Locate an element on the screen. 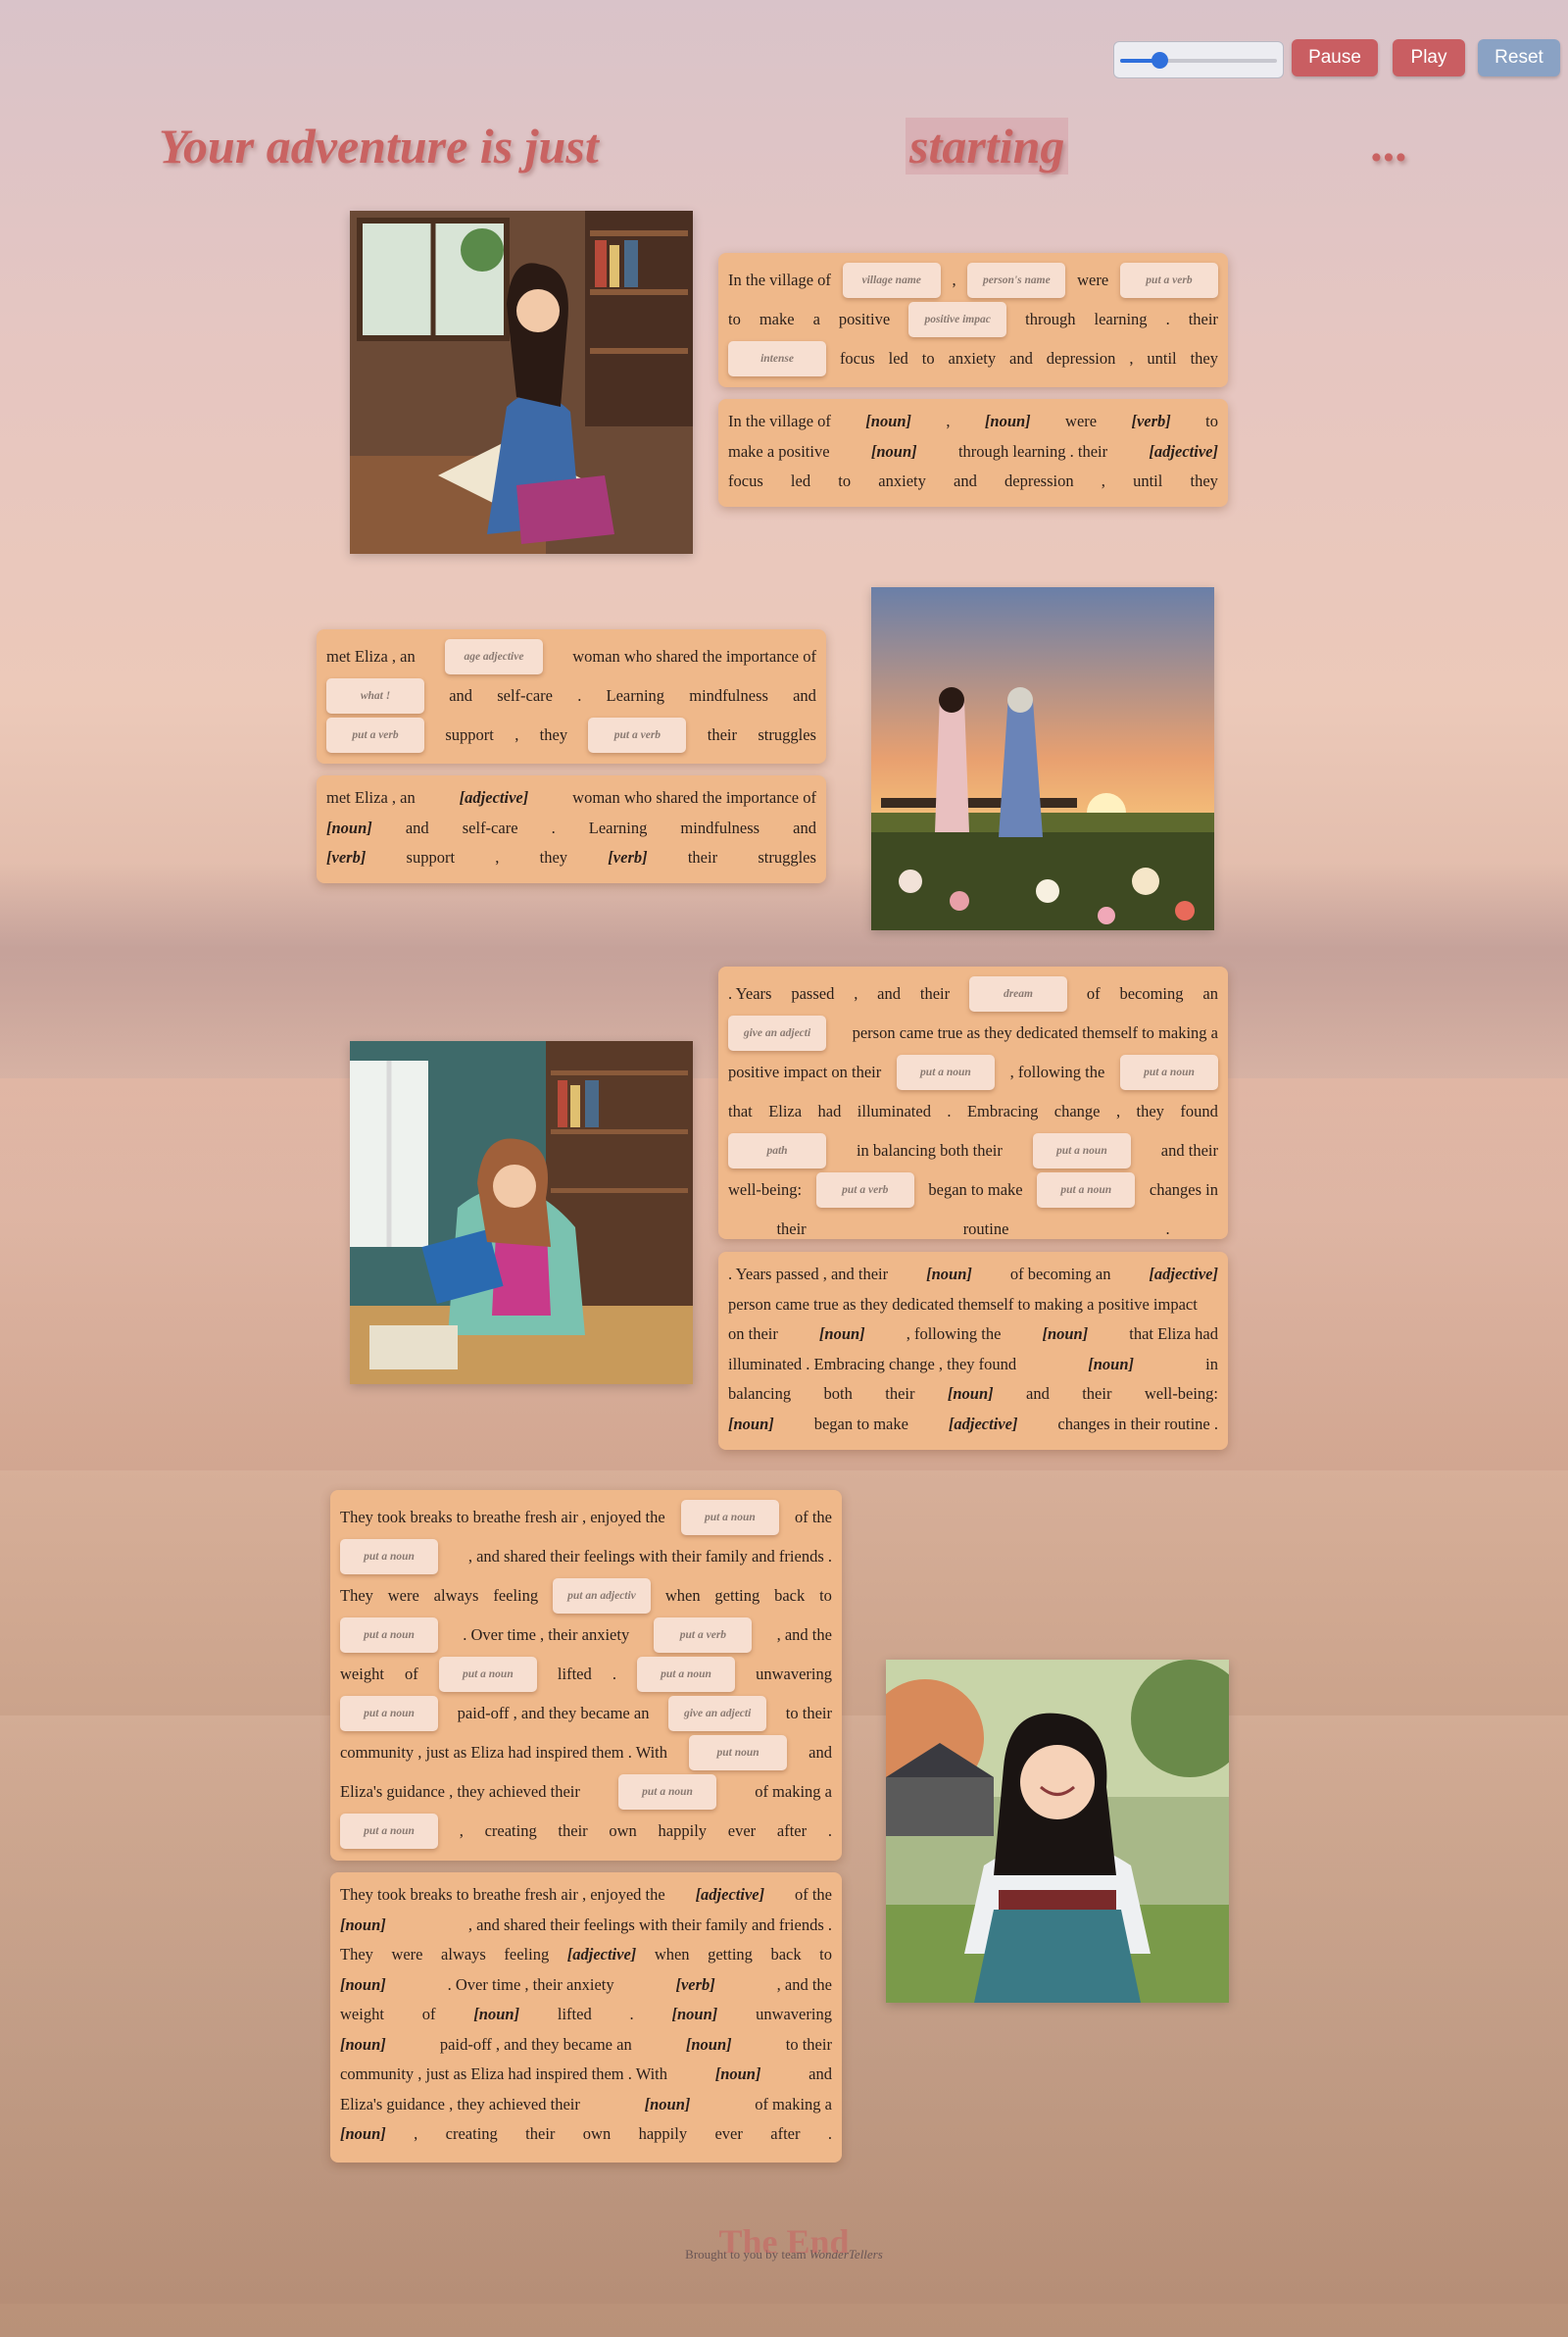  story-text: they is located at coordinates (553, 734).